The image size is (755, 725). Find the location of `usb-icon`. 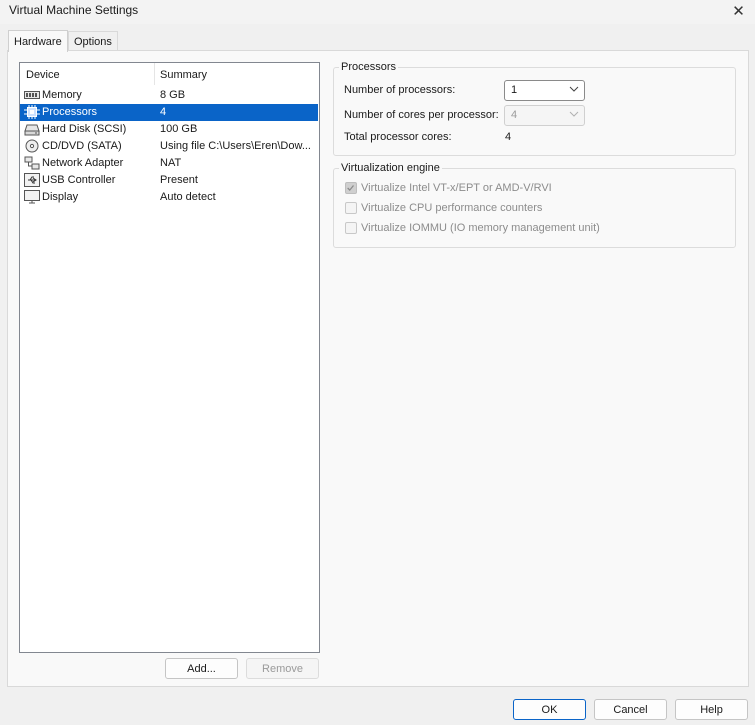

usb-icon is located at coordinates (32, 180).